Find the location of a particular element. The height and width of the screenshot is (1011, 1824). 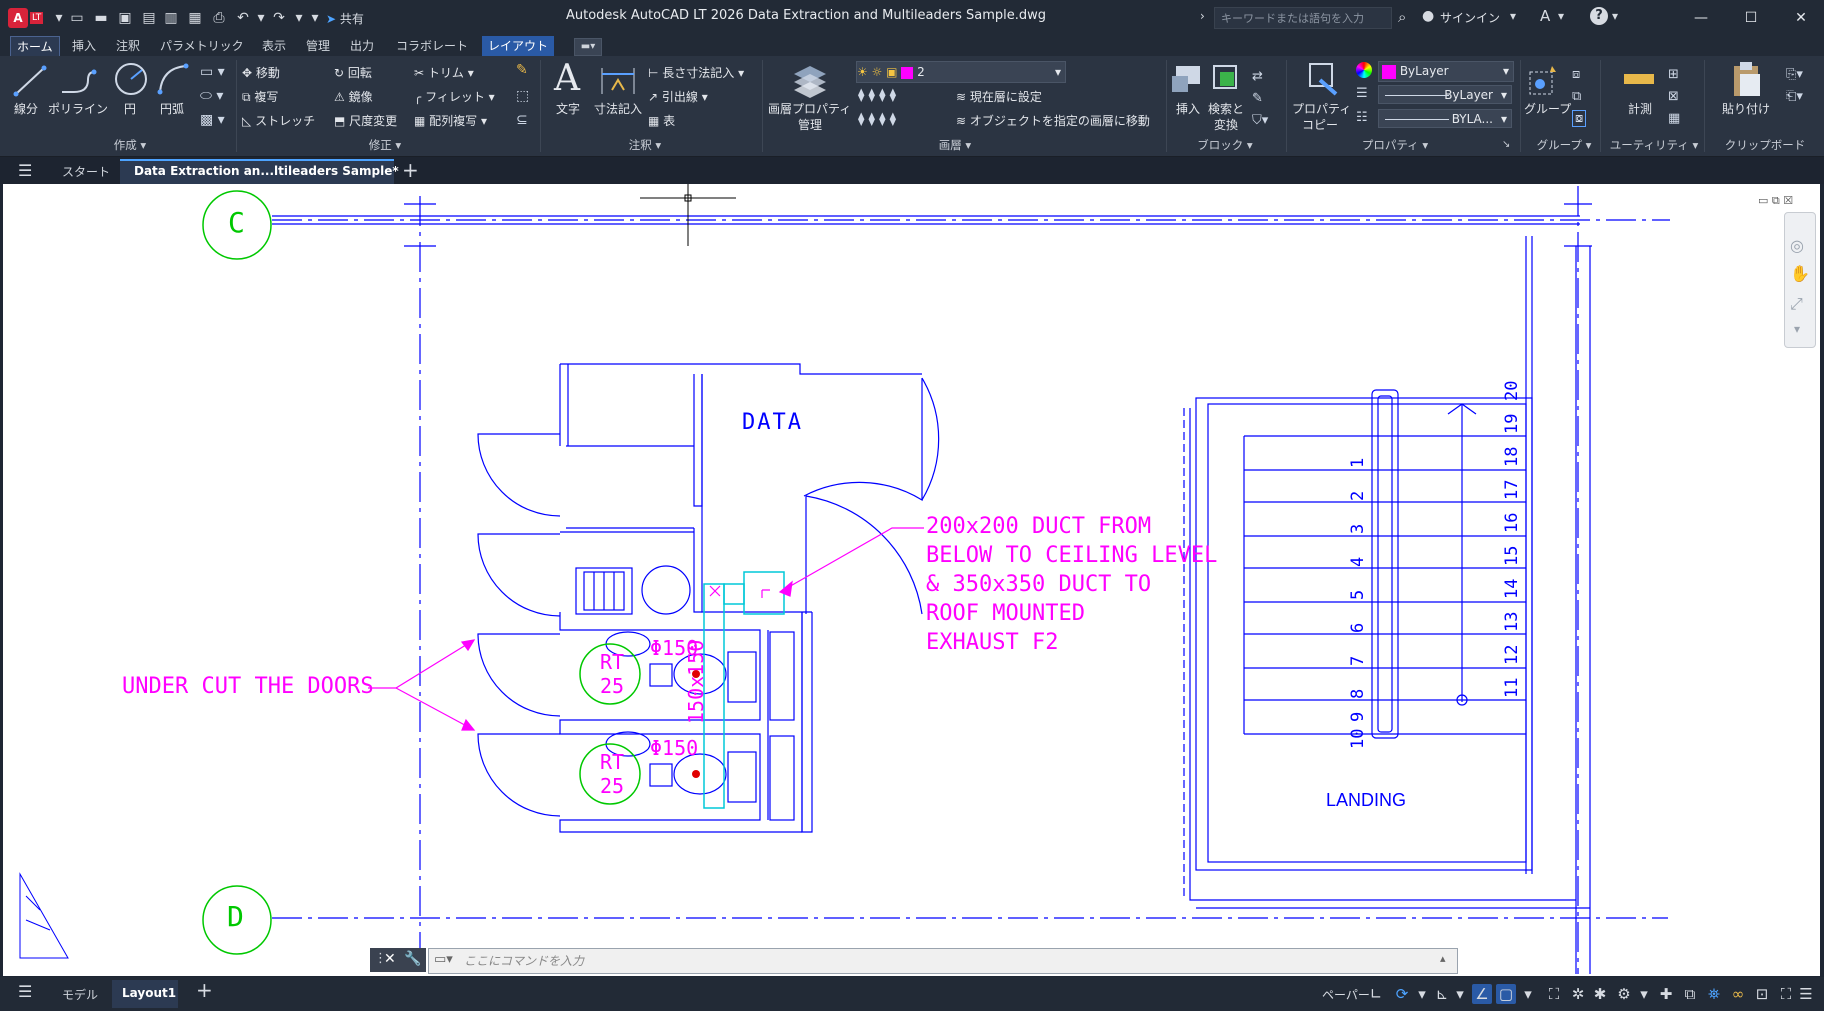

rectangle-icon: ▭ ▾ is located at coordinates (212, 72).